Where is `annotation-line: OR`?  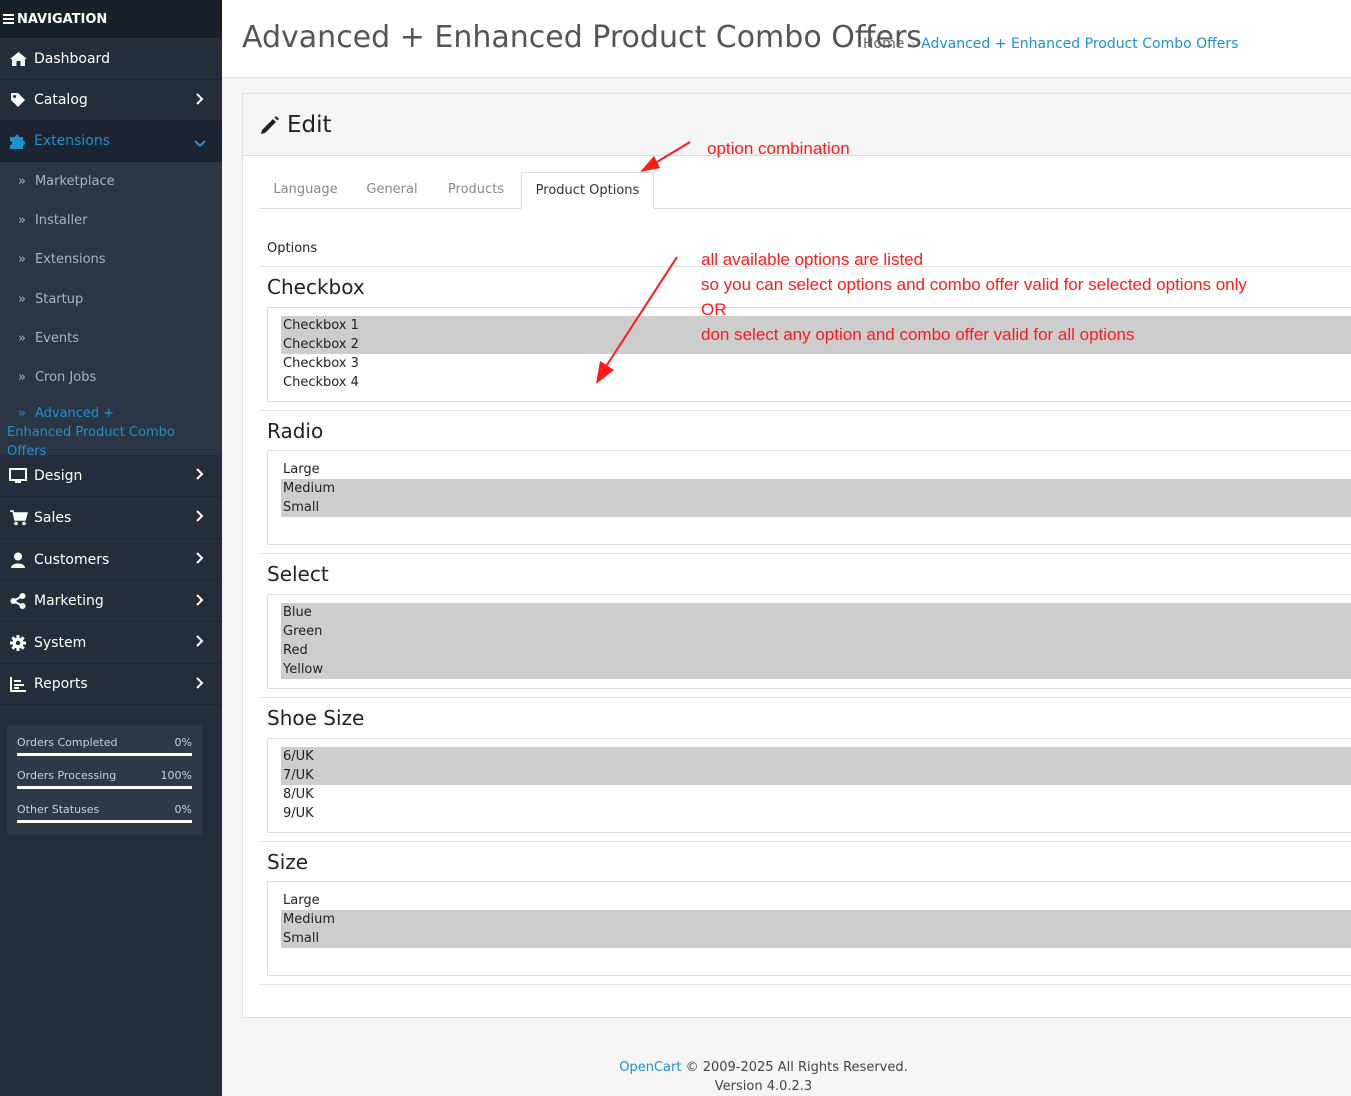 annotation-line: OR is located at coordinates (714, 309).